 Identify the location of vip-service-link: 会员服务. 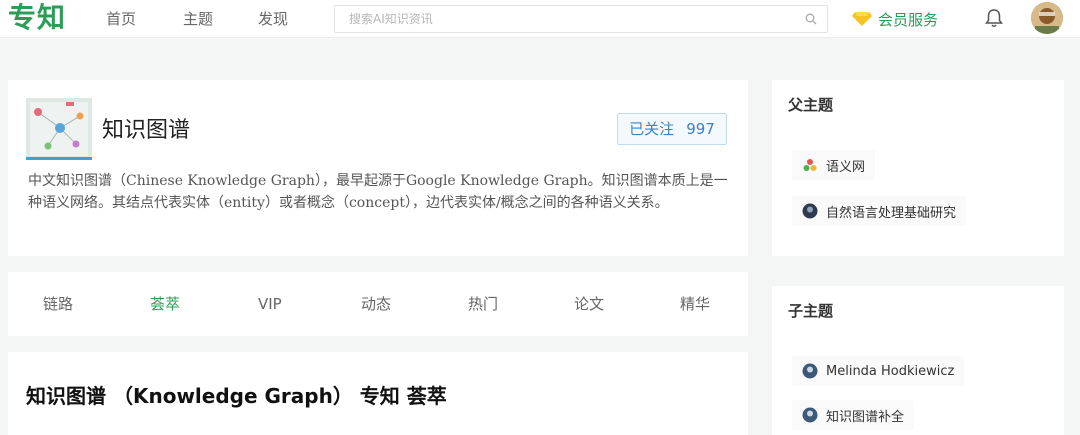
(895, 19).